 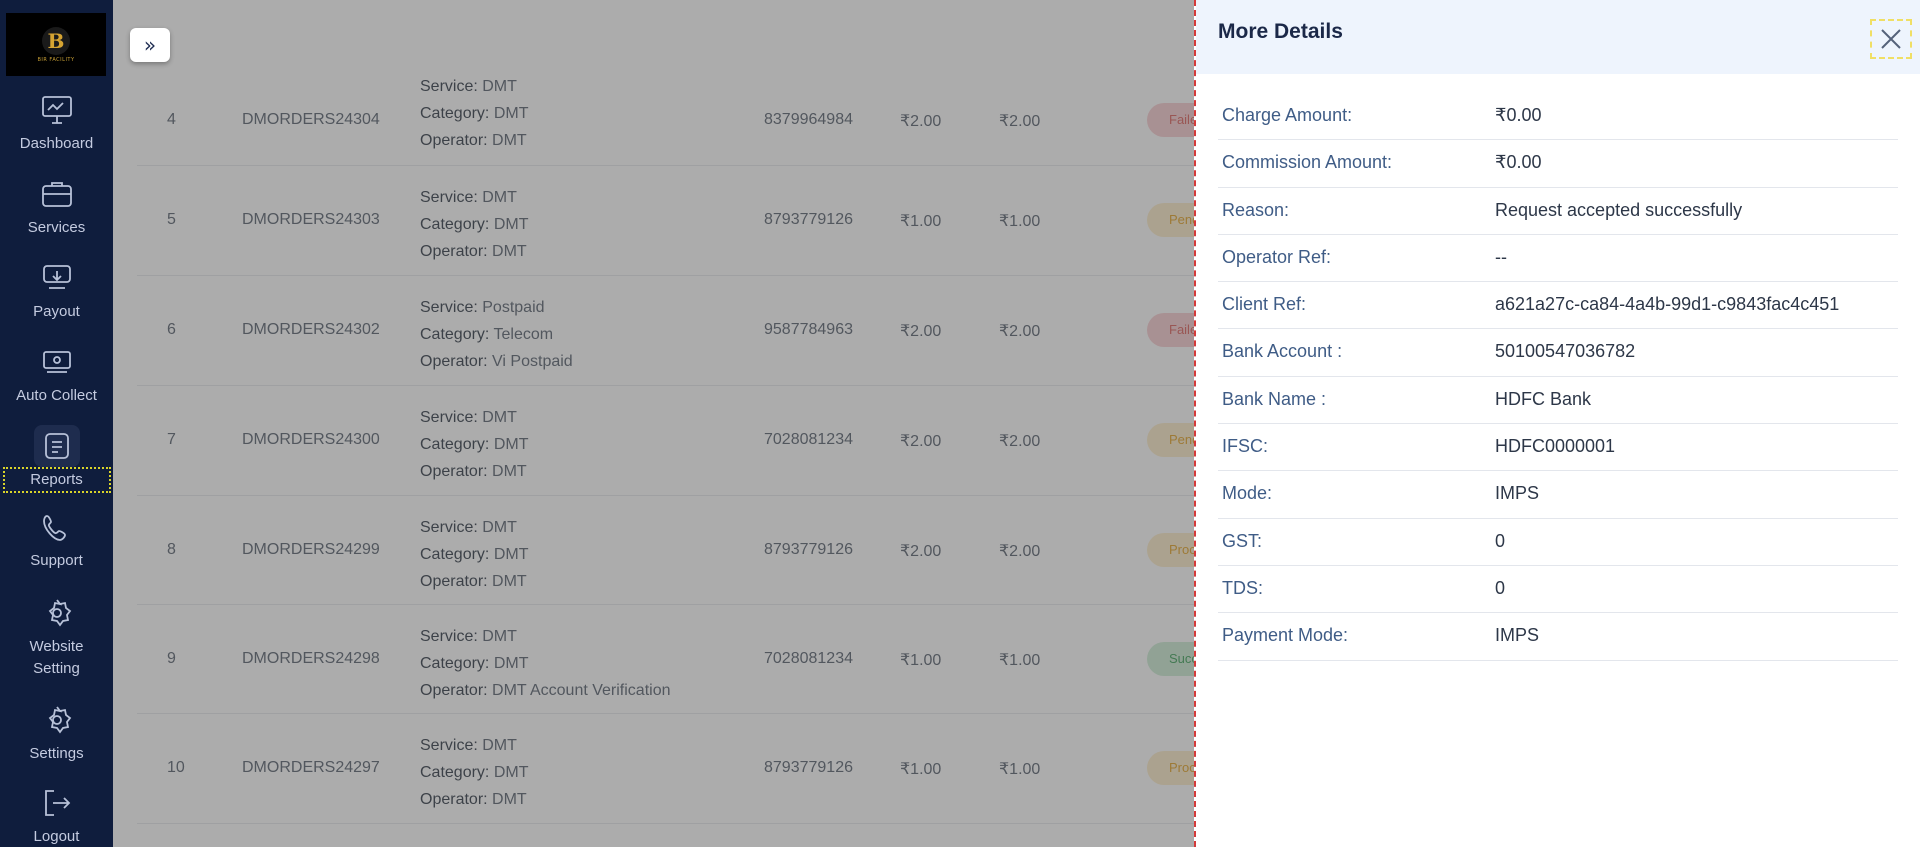 I want to click on detail-row: Commission Amount: ₹0.00, so click(x=1558, y=164).